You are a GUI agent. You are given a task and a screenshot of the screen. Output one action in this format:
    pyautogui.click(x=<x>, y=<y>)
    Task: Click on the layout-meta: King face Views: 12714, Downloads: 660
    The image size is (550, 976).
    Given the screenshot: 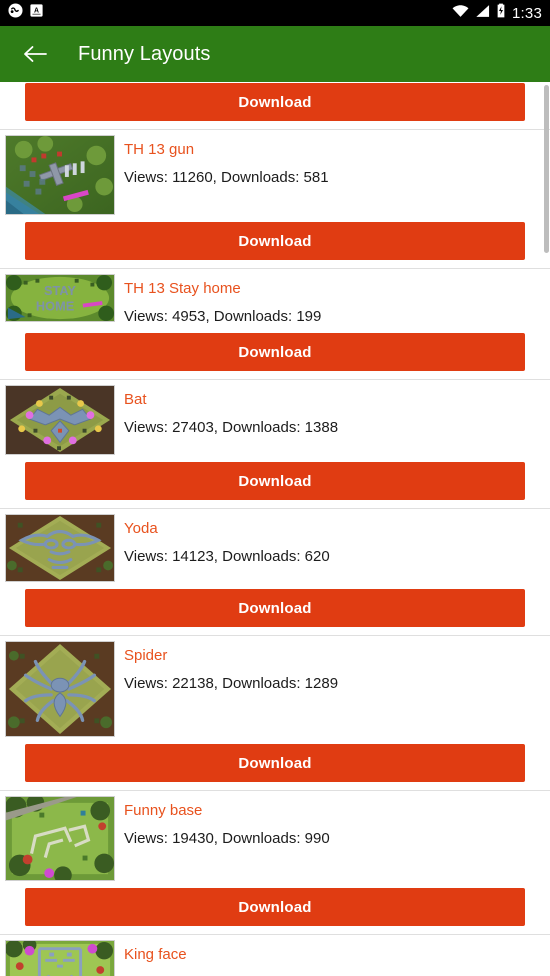 What is the action you would take?
    pyautogui.click(x=332, y=958)
    